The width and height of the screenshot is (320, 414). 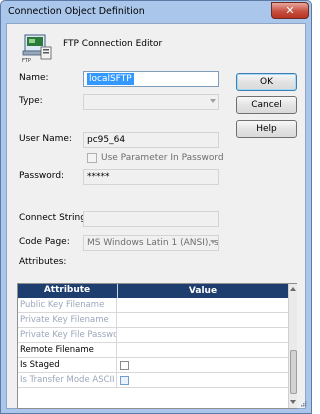 What do you see at coordinates (37, 48) in the screenshot?
I see `ftp-connection-icon: FTP` at bounding box center [37, 48].